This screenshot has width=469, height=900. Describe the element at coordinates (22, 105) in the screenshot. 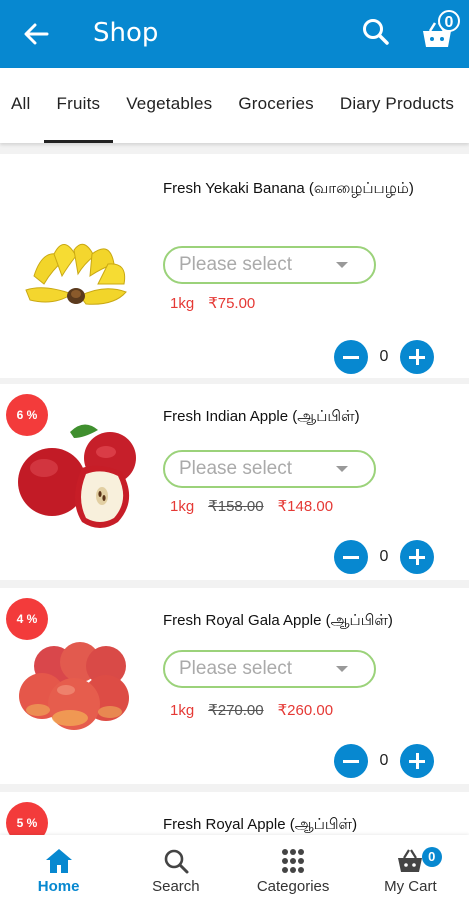

I see `tab-all: All` at that location.